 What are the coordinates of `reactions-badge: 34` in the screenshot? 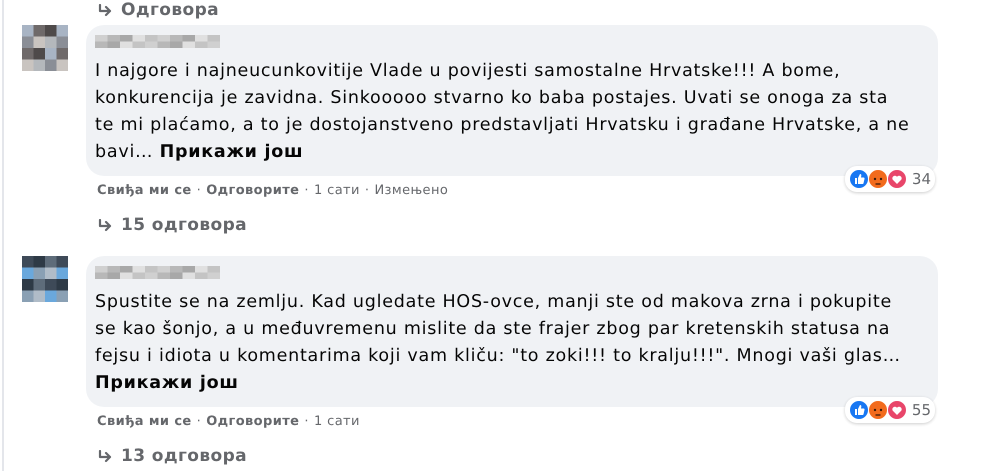 It's located at (889, 179).